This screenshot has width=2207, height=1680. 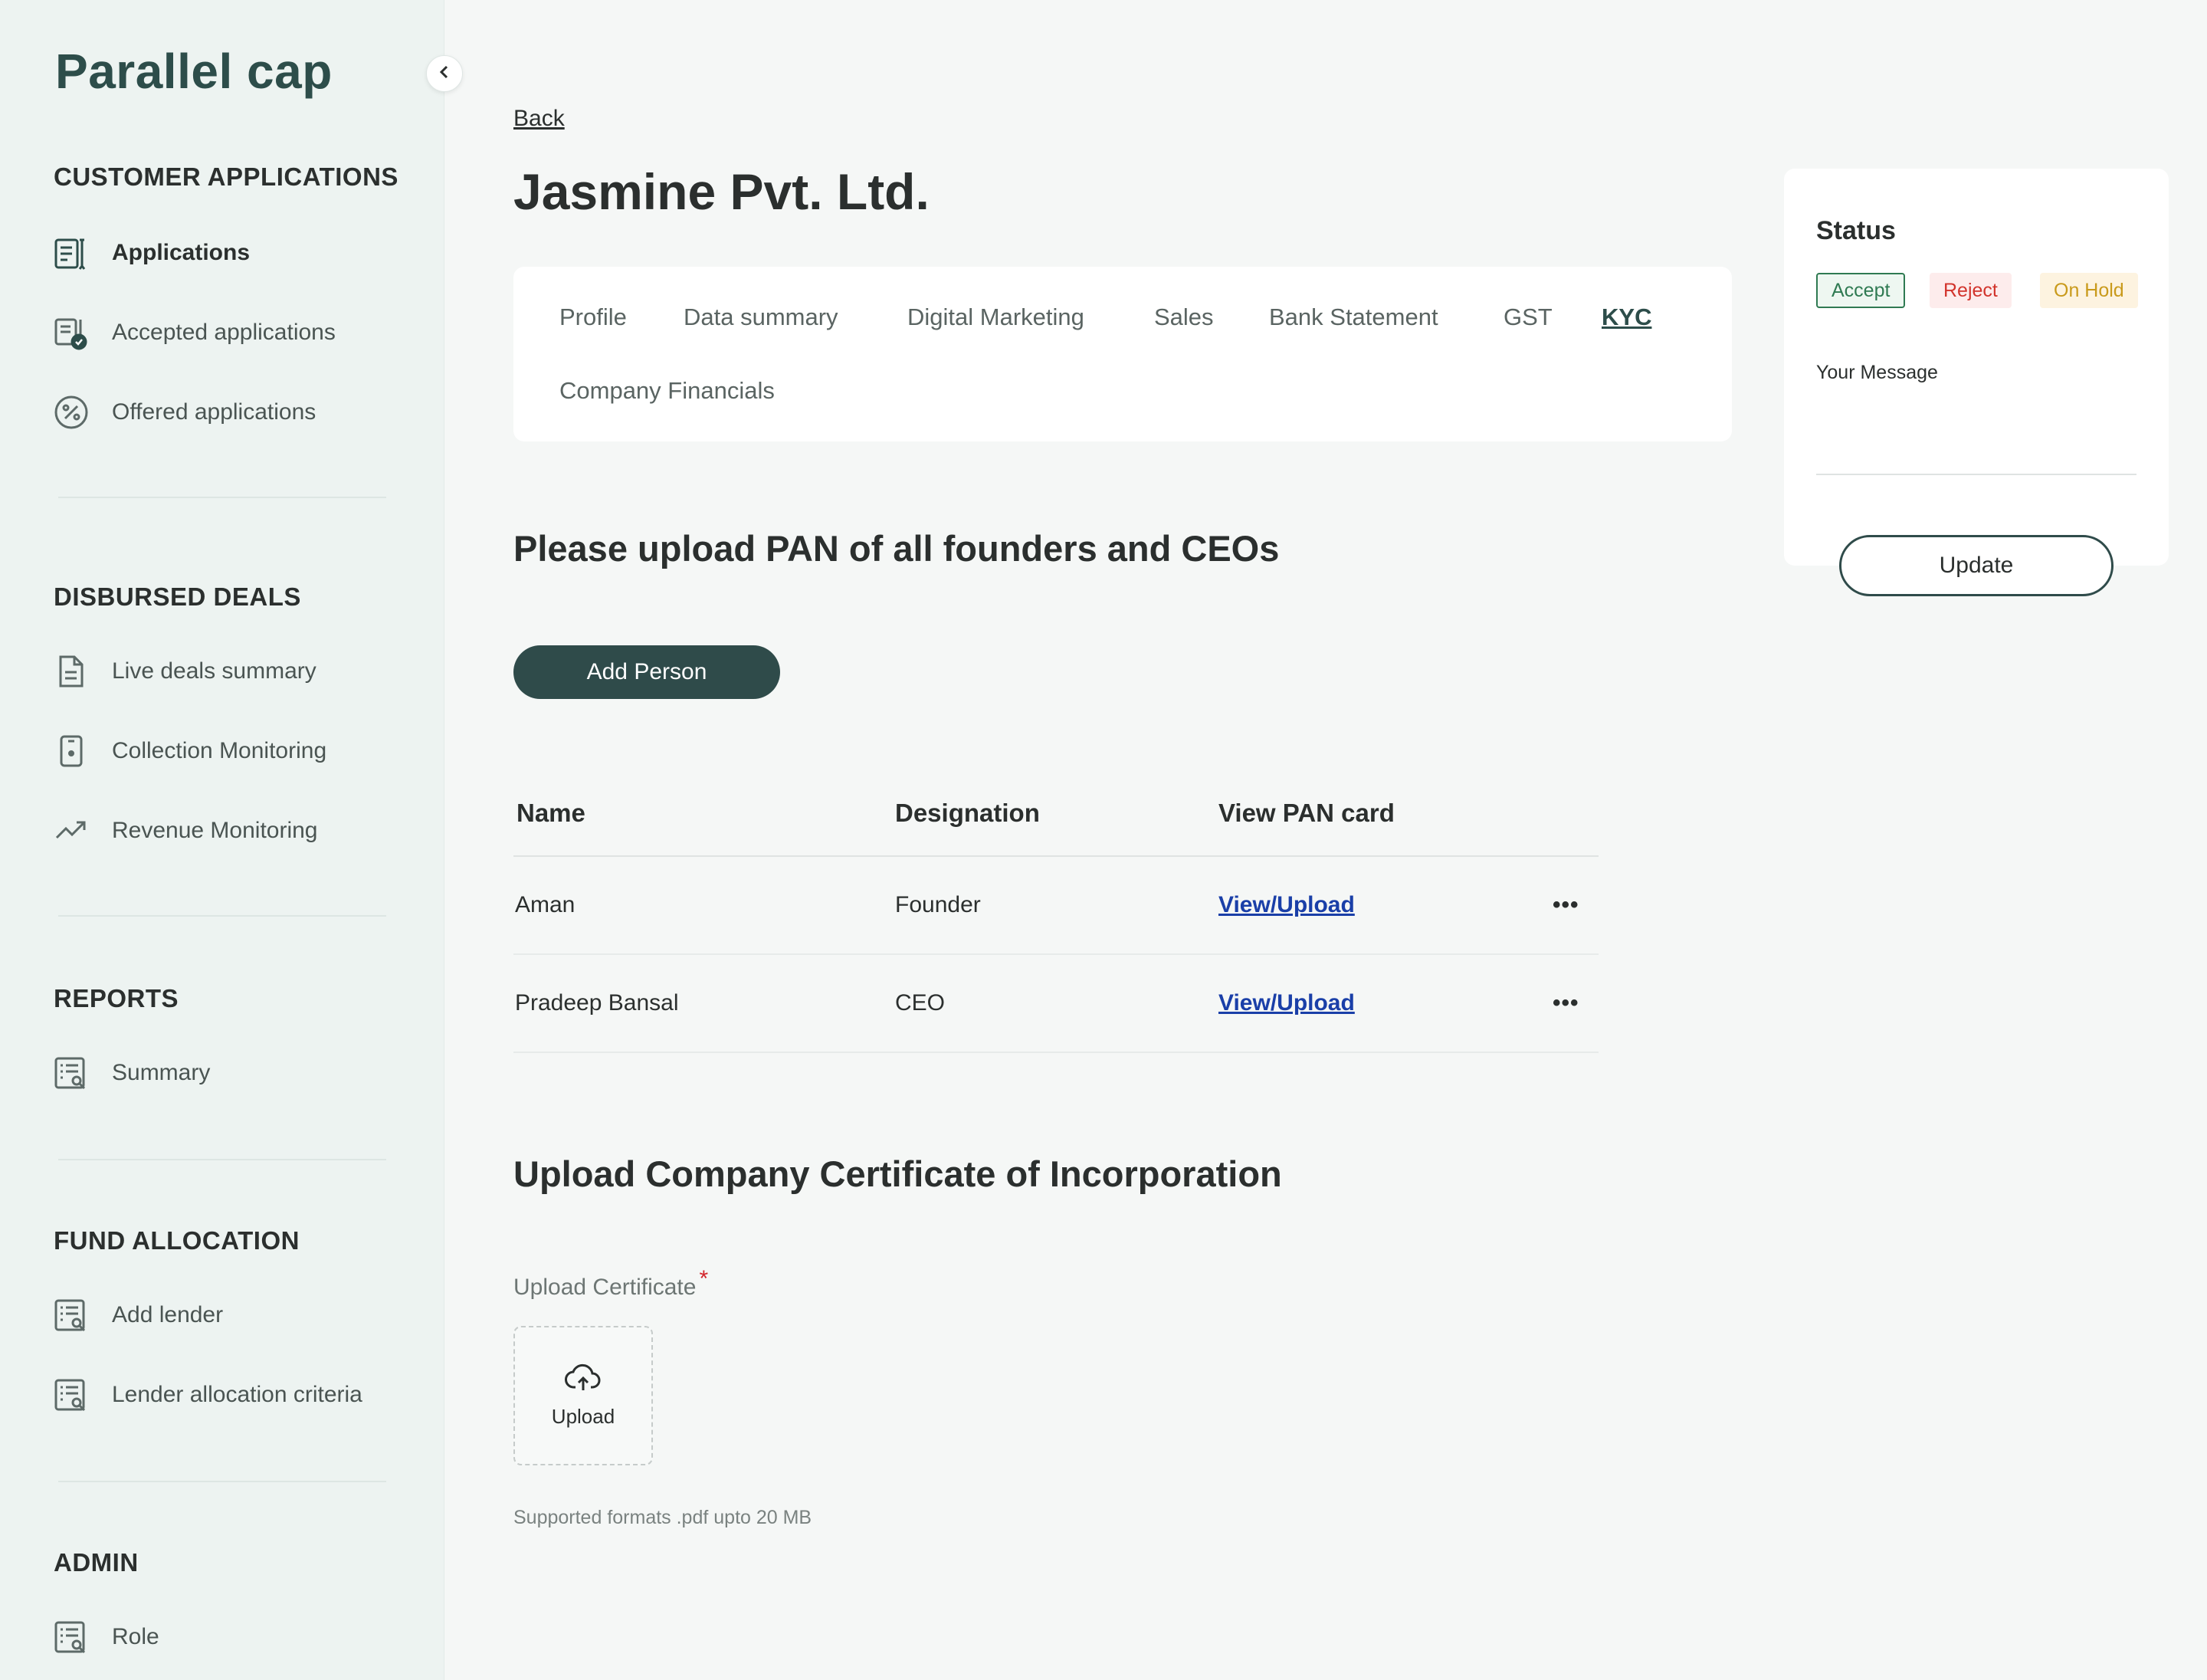 I want to click on percent-icon, so click(x=71, y=412).